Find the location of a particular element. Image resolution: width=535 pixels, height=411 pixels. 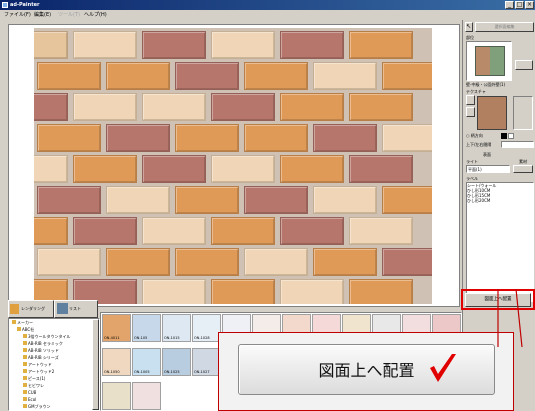

color-black-swatch is located at coordinates (504, 136).